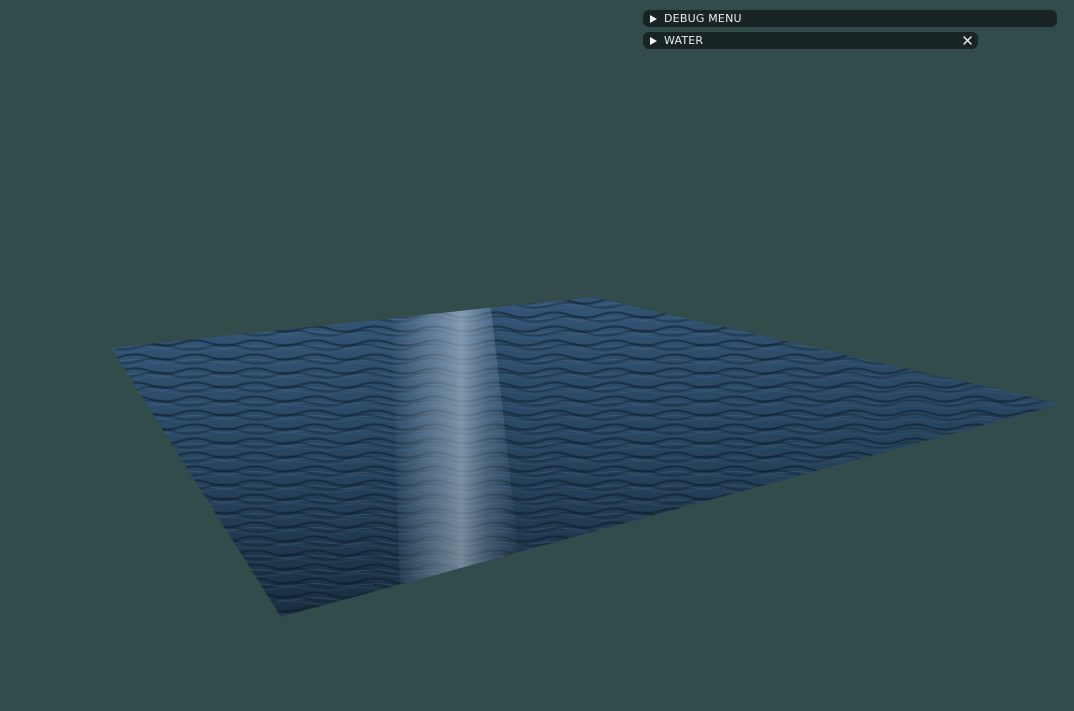 The width and height of the screenshot is (1074, 711). What do you see at coordinates (850, 18) in the screenshot?
I see `debug-menu-header: DEBUG MENU` at bounding box center [850, 18].